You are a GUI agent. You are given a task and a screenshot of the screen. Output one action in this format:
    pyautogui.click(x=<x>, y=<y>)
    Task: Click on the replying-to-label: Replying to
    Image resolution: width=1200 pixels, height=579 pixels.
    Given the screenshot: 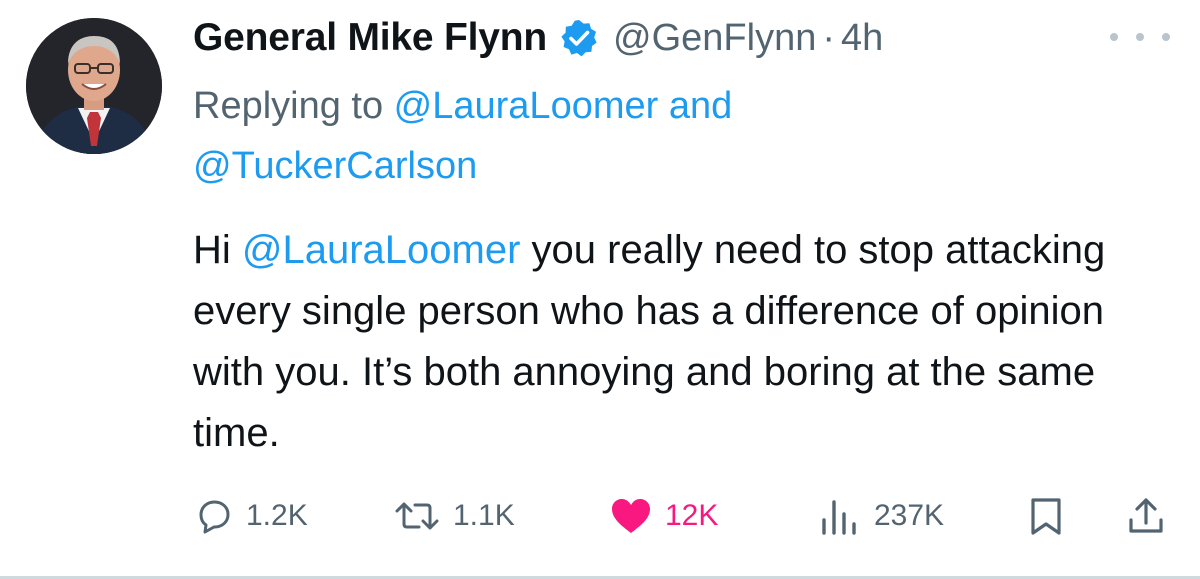 What is the action you would take?
    pyautogui.click(x=293, y=106)
    